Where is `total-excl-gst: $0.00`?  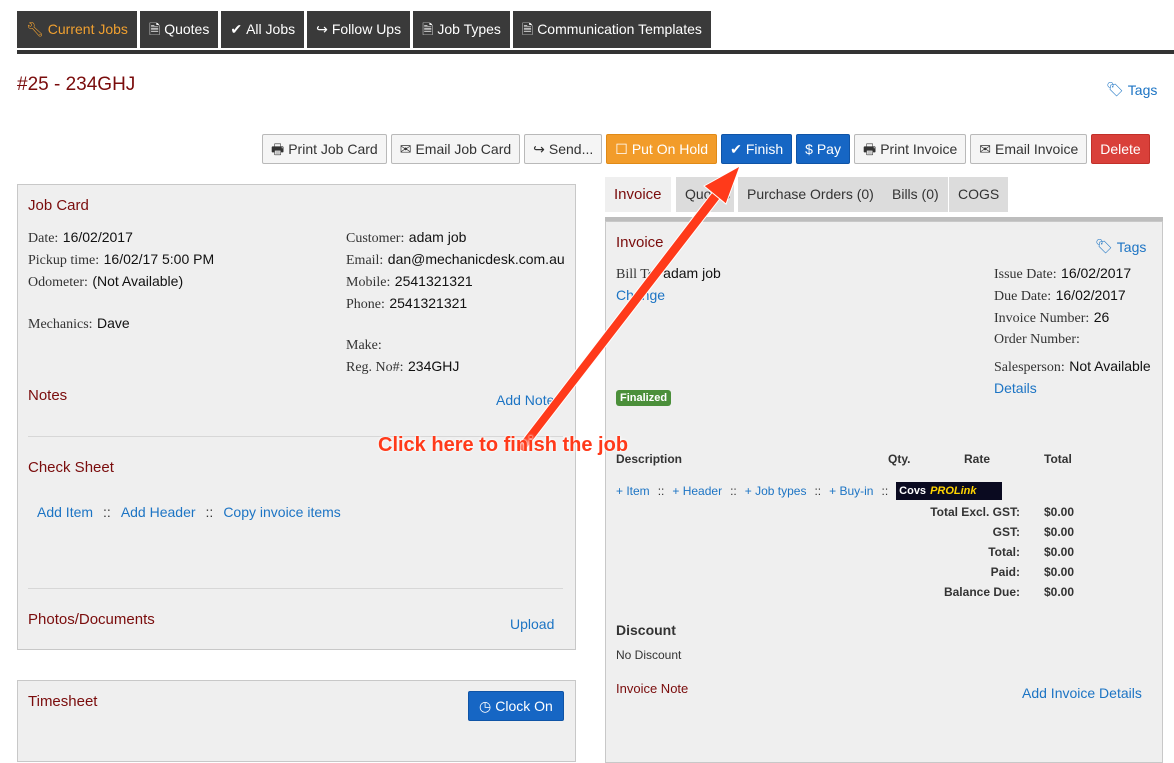
total-excl-gst: $0.00 is located at coordinates (1058, 512).